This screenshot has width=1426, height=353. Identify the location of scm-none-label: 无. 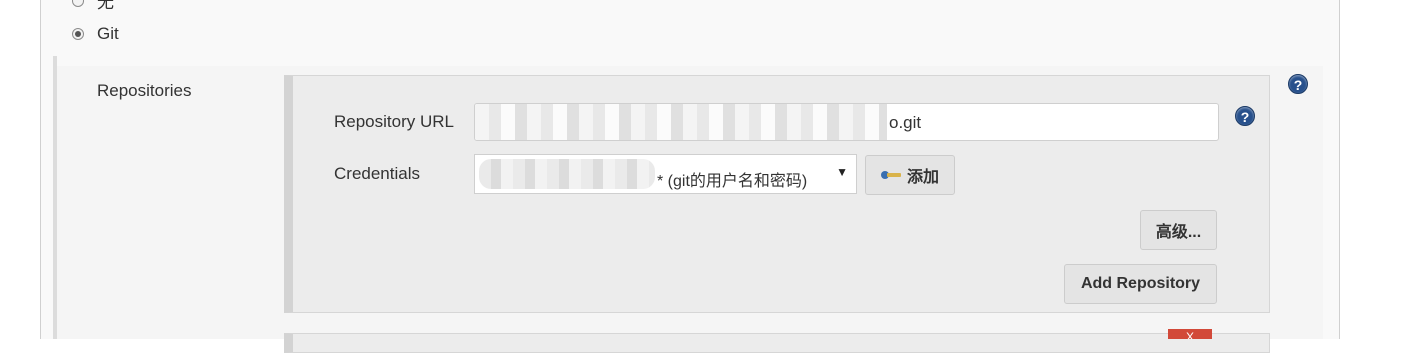
(105, 6).